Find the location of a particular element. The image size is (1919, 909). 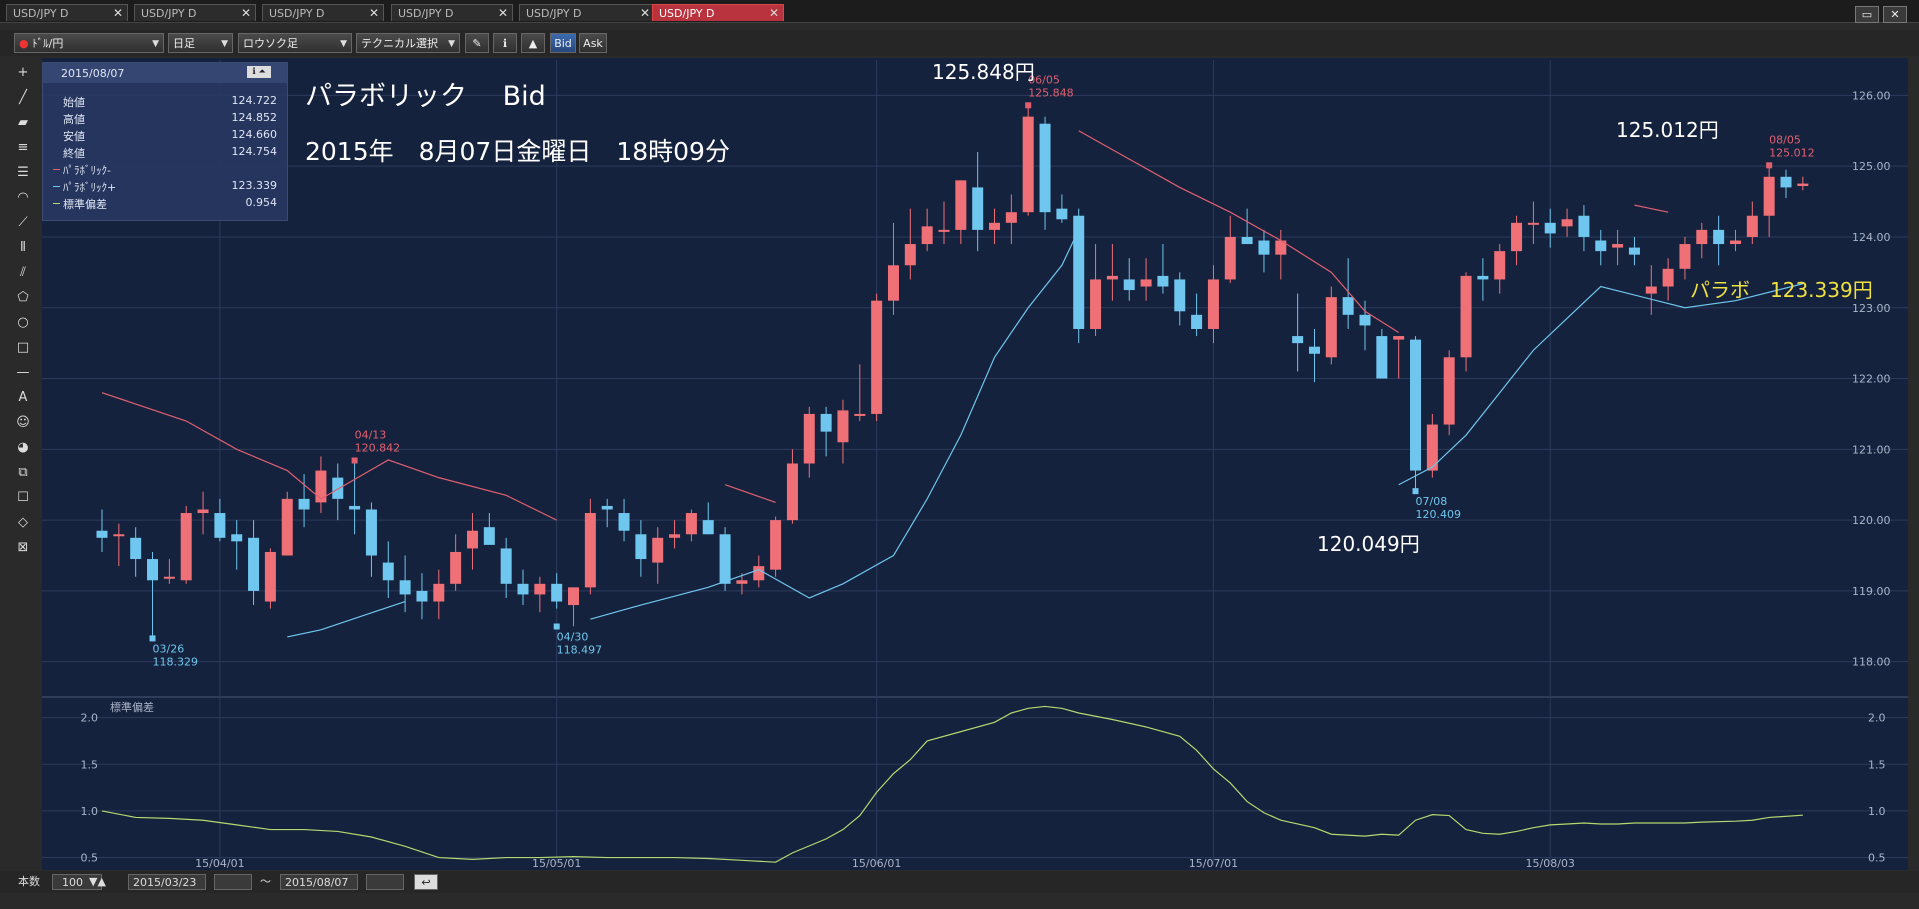

price-tick-label: 121.00 is located at coordinates (1871, 449).